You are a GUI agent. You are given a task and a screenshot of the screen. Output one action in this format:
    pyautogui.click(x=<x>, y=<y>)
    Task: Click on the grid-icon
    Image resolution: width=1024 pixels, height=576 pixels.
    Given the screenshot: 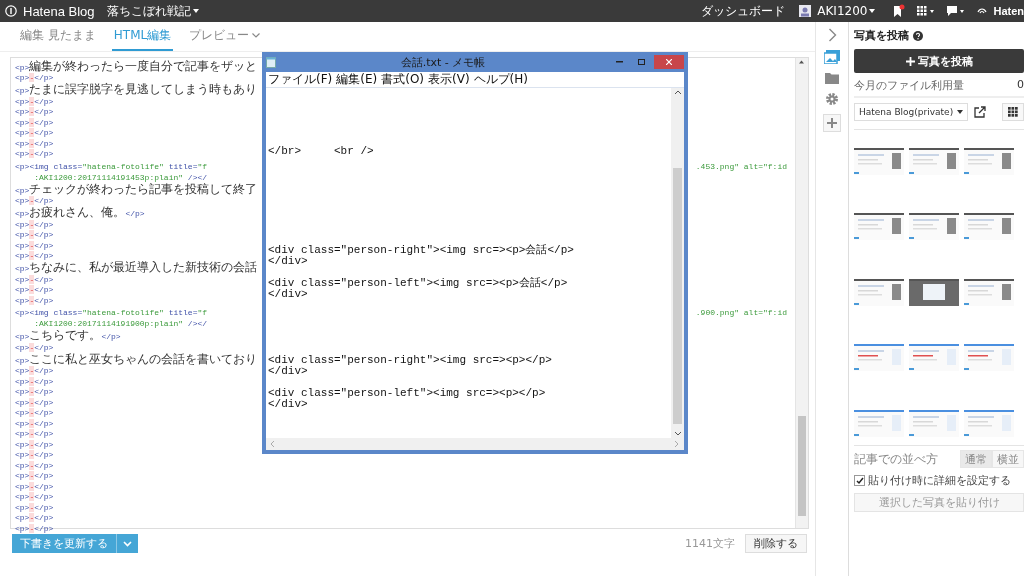 What is the action you would take?
    pyautogui.click(x=1013, y=112)
    